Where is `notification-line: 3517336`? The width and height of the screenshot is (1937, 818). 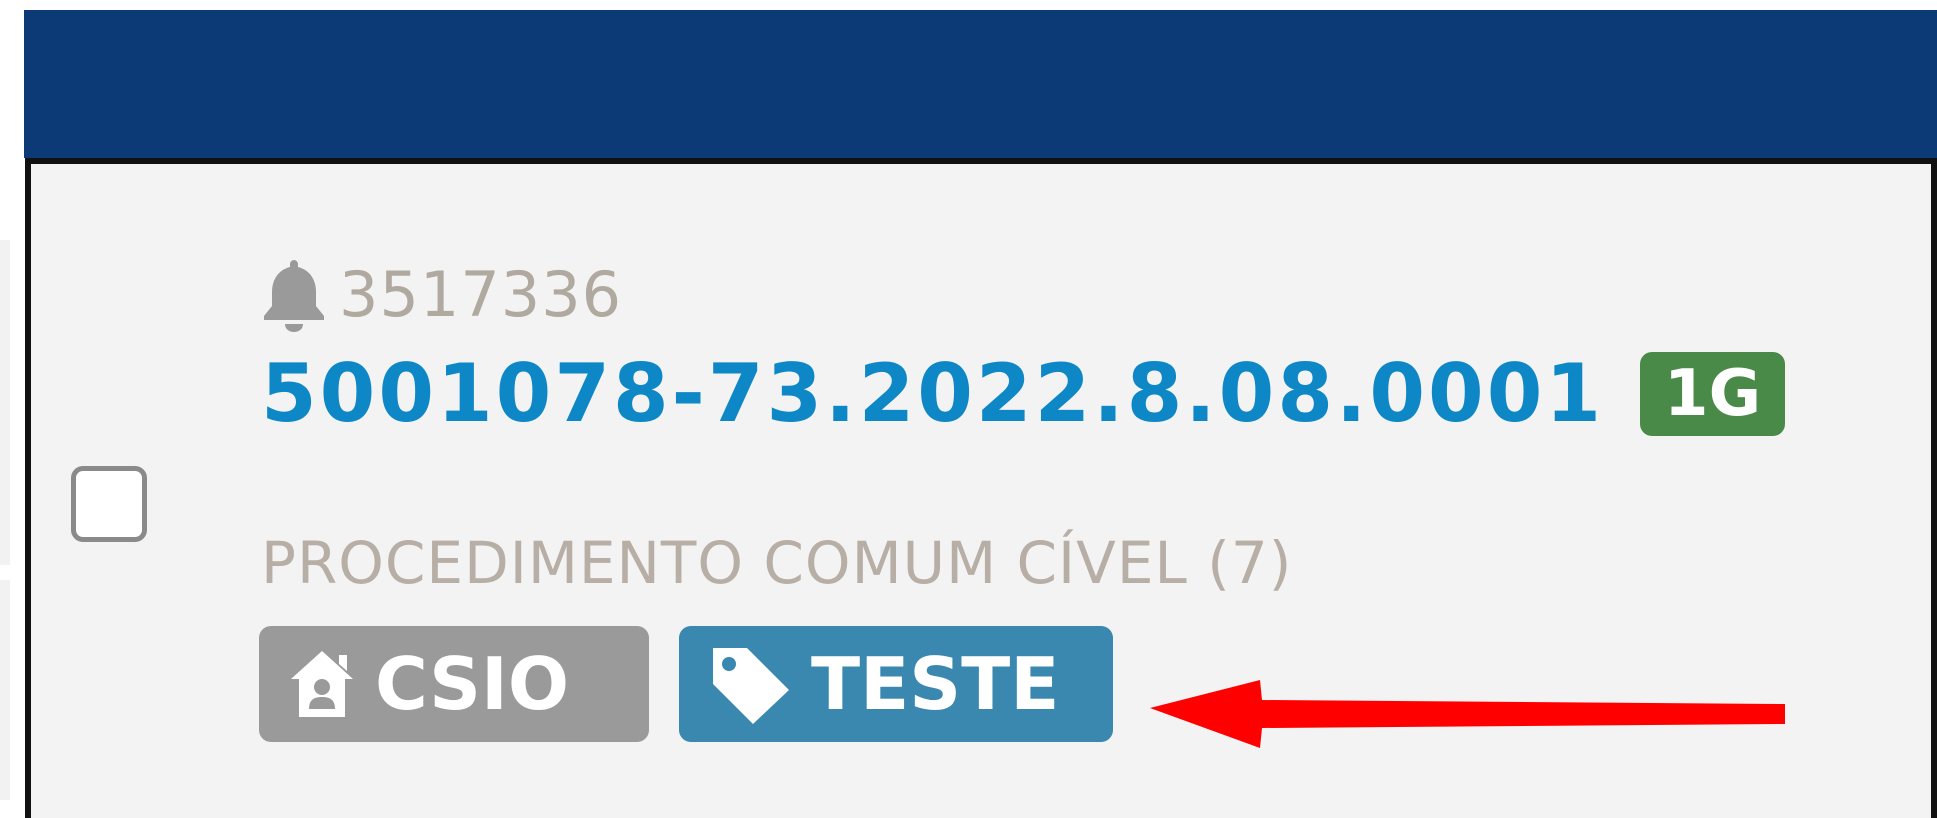 notification-line: 3517336 is located at coordinates (441, 294).